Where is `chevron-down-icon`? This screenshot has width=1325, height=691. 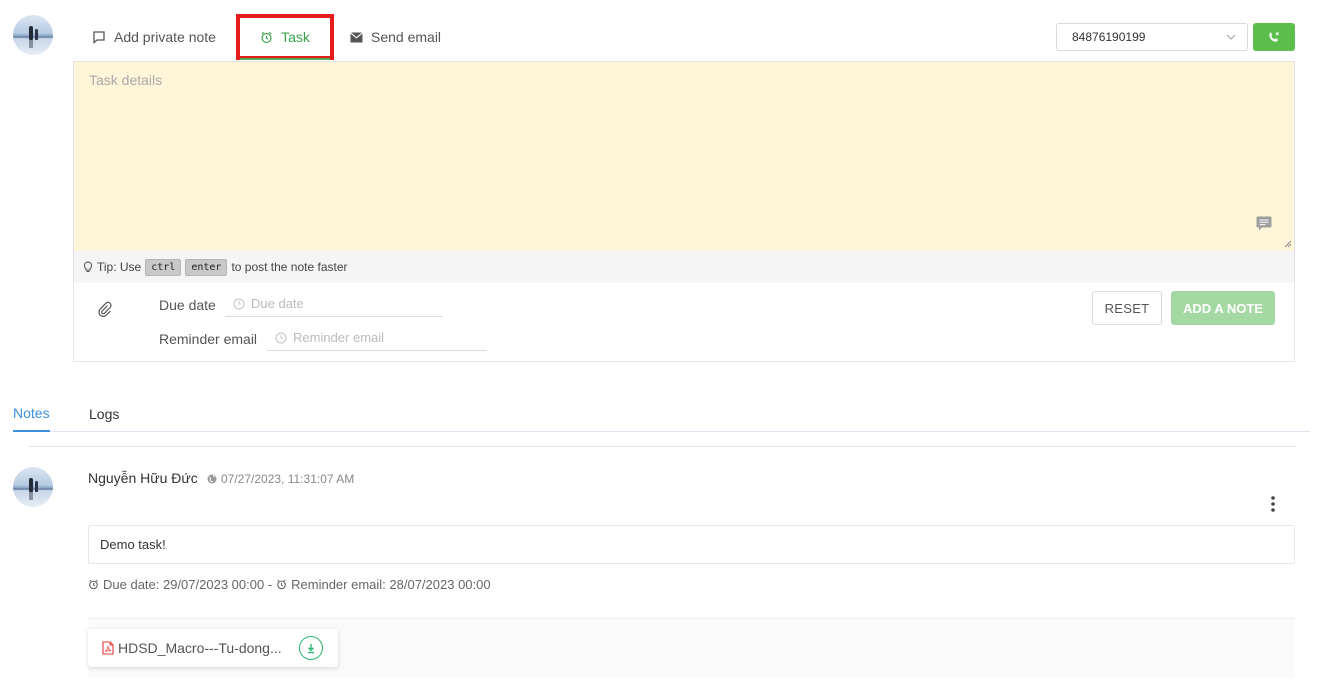 chevron-down-icon is located at coordinates (1231, 37).